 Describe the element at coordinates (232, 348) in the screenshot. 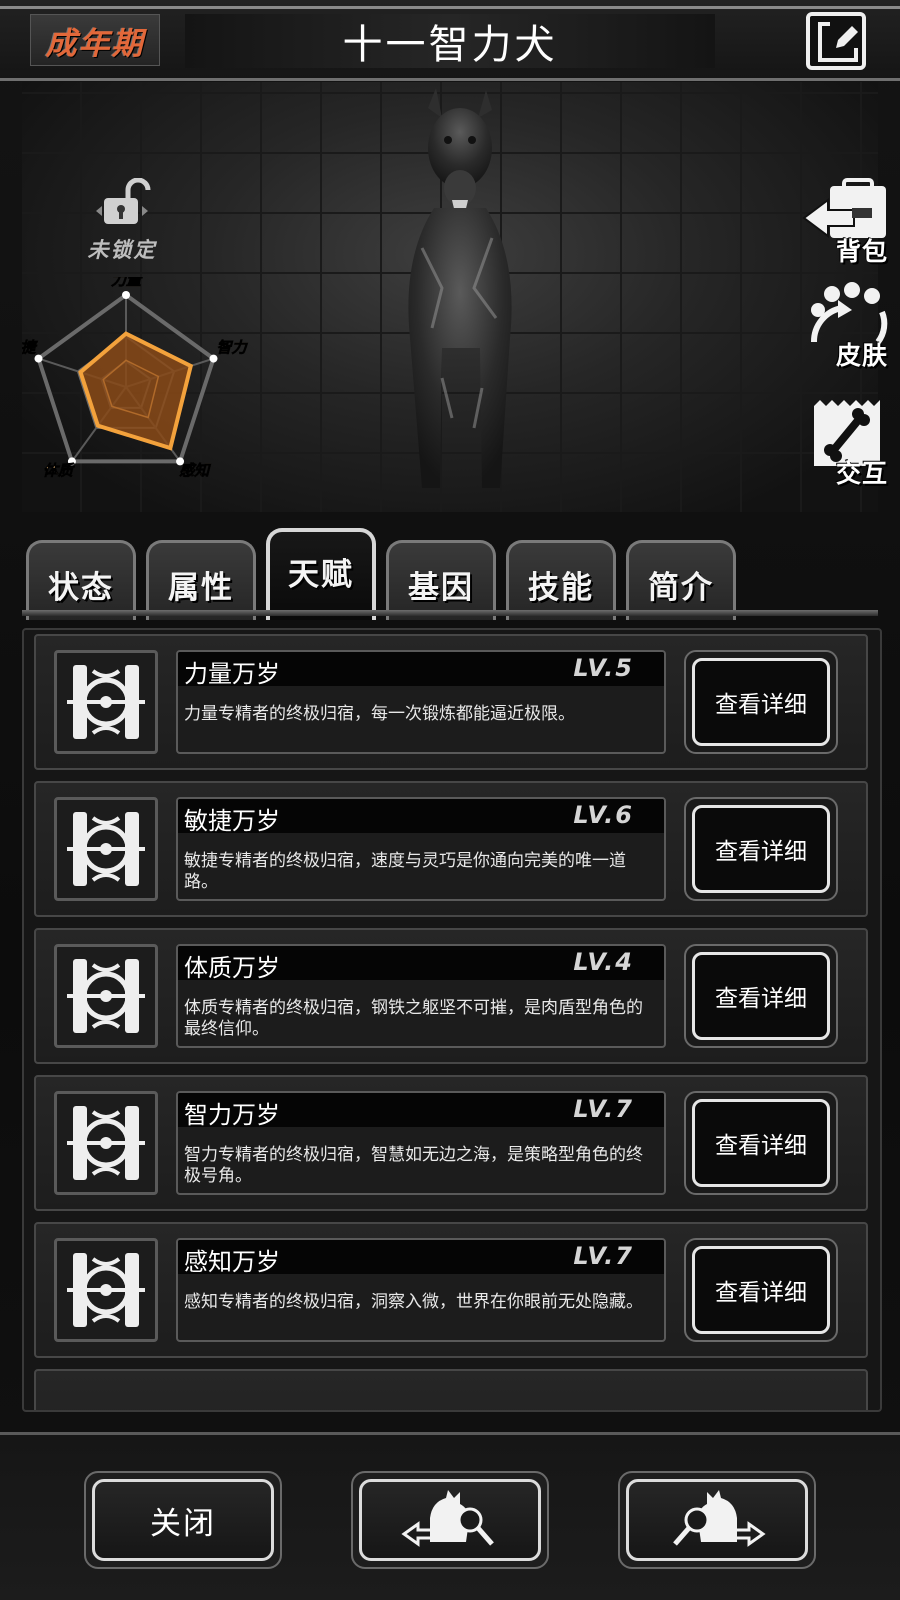

I see `radar-axis-label: 智力` at that location.